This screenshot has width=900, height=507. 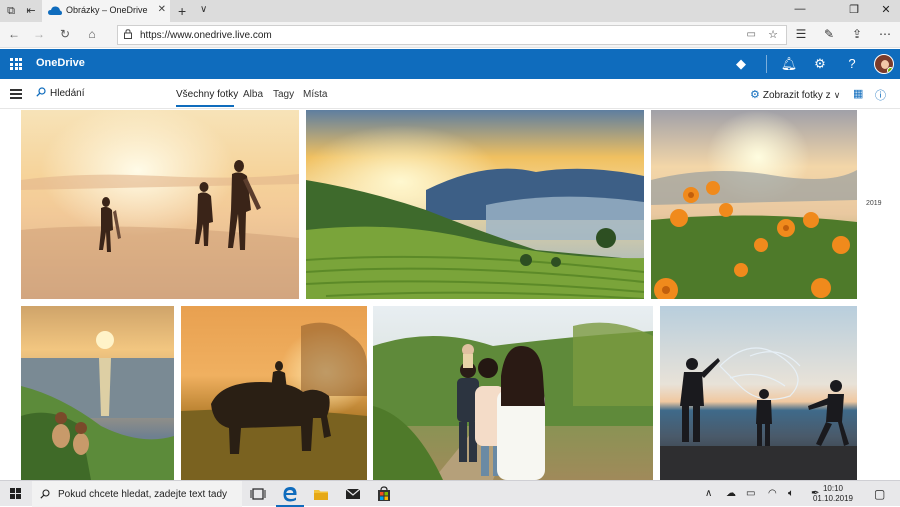 I want to click on wifi-icon: ◠, so click(x=772, y=493).